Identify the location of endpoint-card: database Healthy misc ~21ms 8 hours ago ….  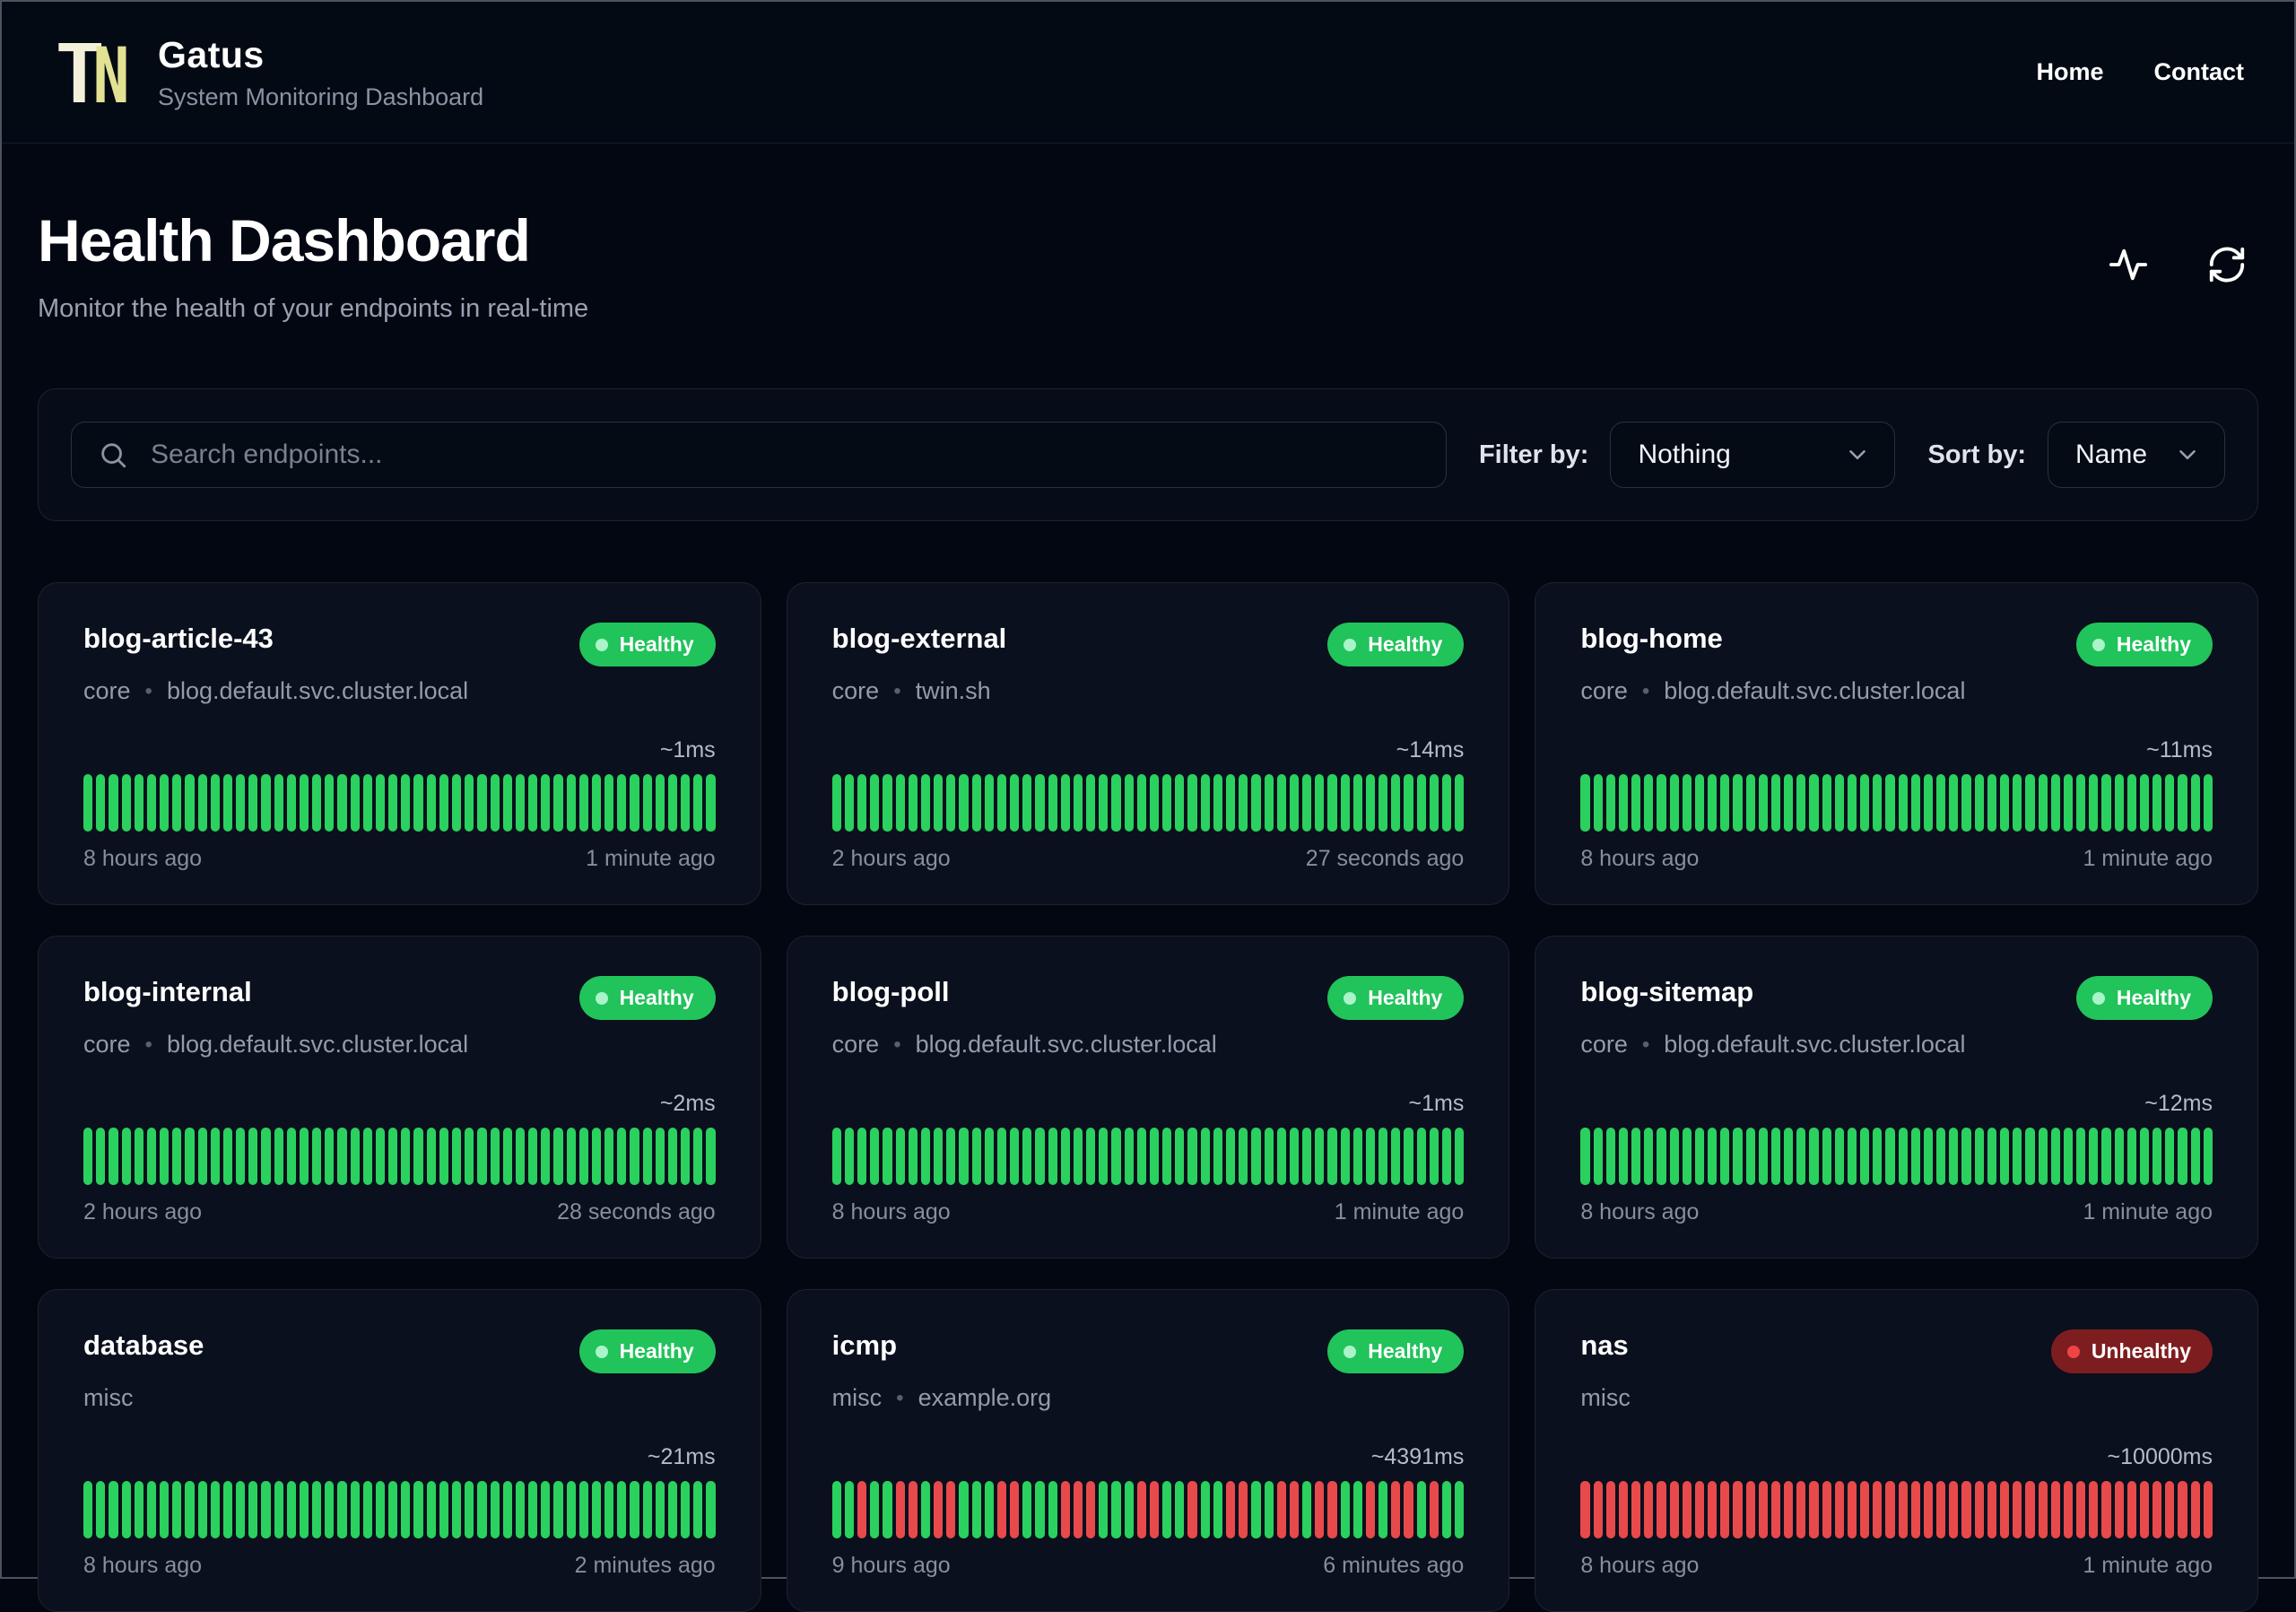
(399, 1450).